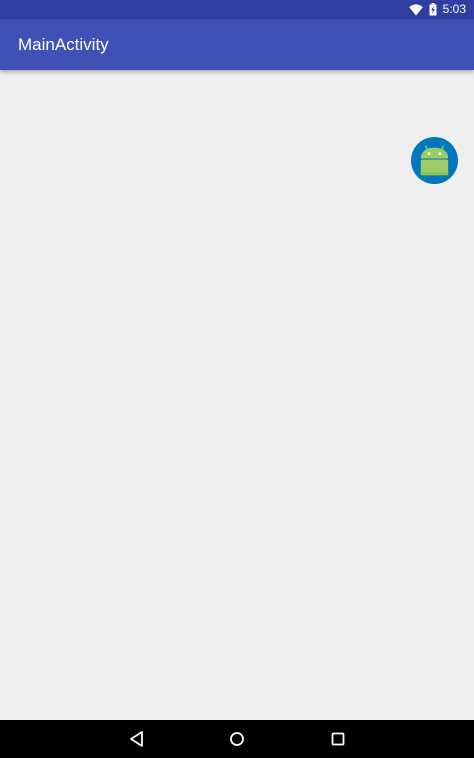 The image size is (474, 758). I want to click on battery-charging-icon, so click(433, 9).